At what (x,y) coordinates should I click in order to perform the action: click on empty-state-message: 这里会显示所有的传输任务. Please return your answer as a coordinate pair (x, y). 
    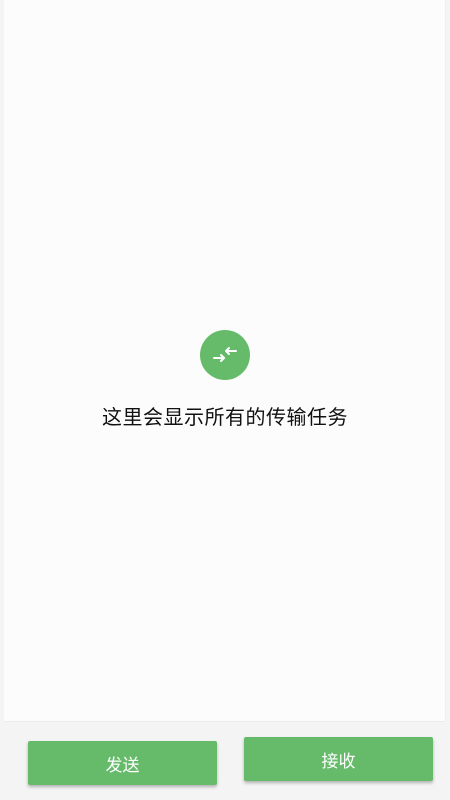
    Looking at the image, I should click on (225, 417).